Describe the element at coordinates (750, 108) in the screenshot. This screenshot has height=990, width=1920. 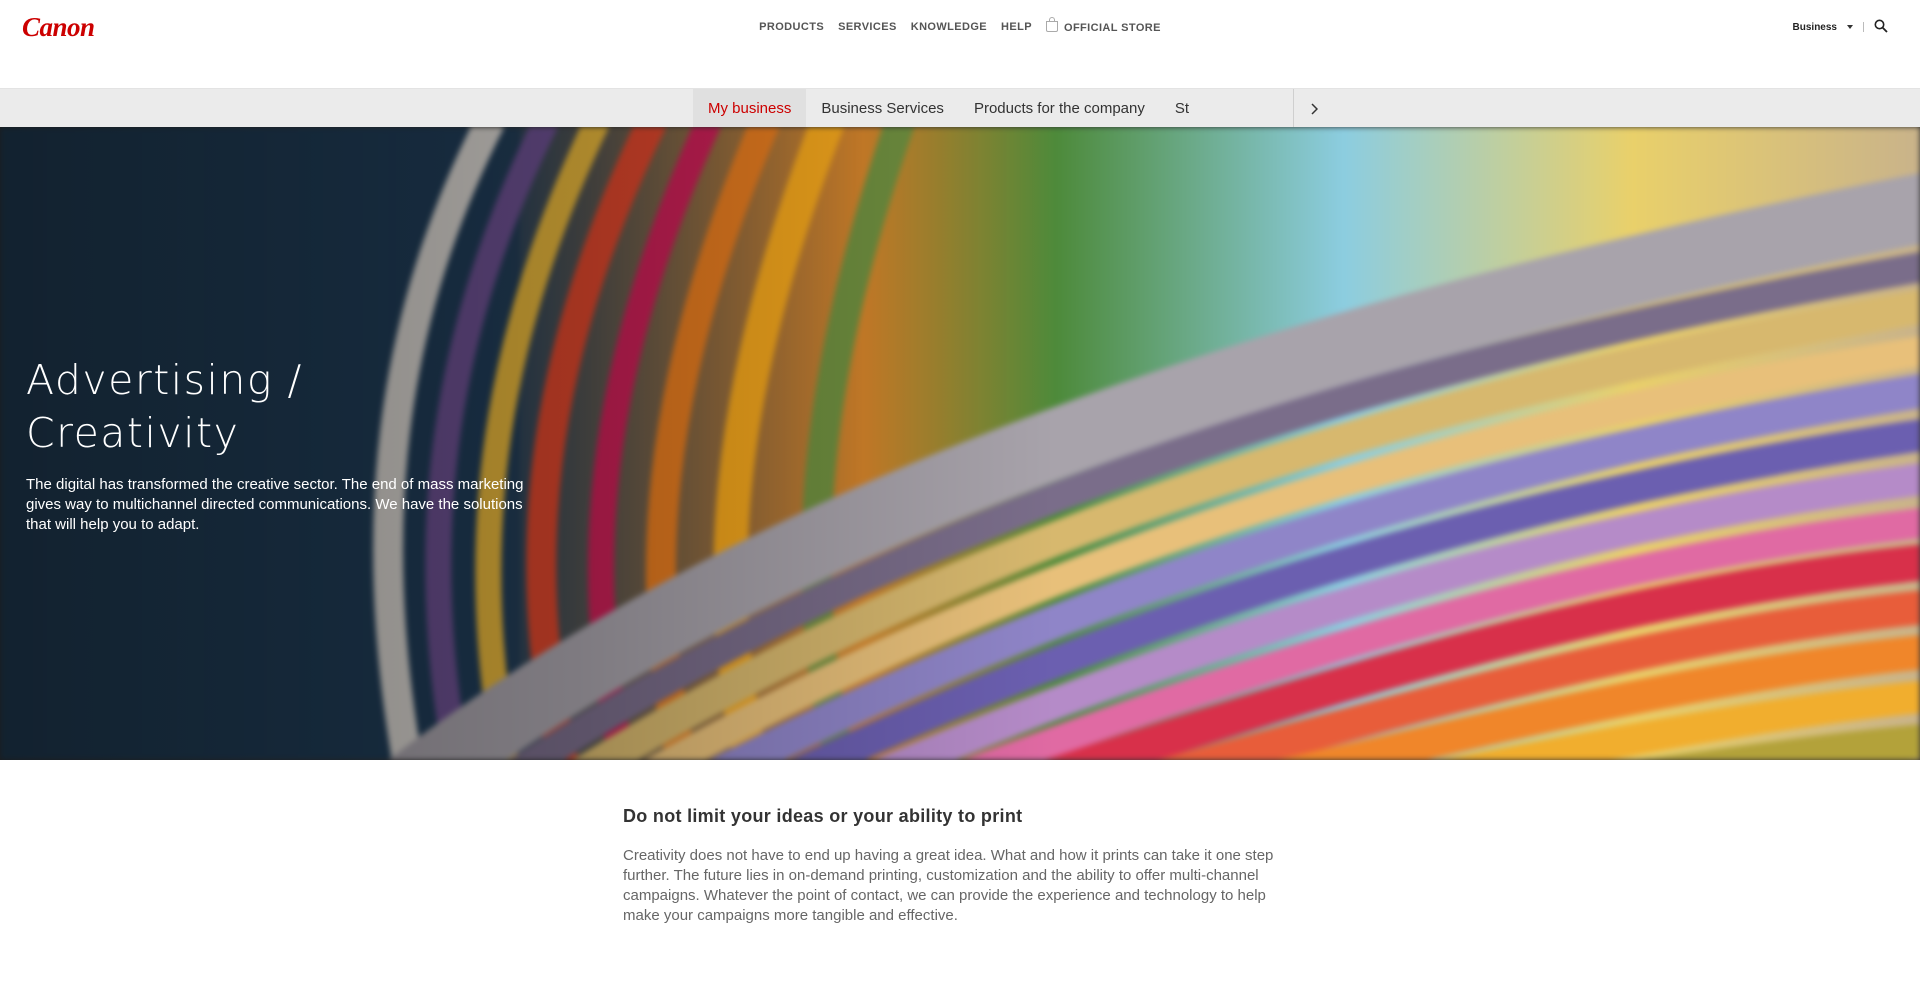
I see `tab-my-business: My business` at that location.